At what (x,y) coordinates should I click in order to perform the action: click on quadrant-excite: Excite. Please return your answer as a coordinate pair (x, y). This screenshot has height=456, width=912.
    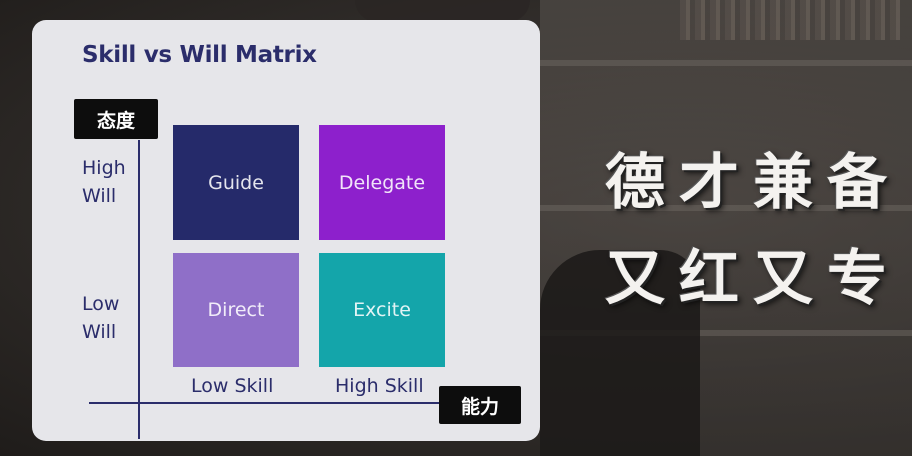
    Looking at the image, I should click on (382, 310).